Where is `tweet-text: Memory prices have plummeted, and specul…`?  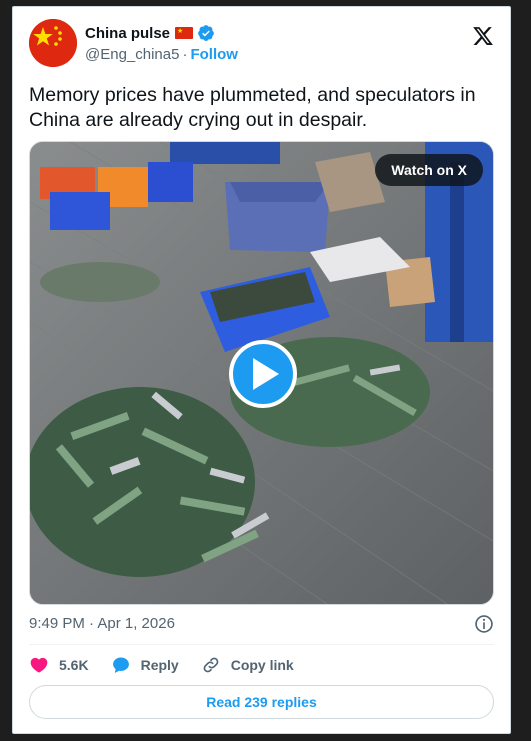 tweet-text: Memory prices have plummeted, and specul… is located at coordinates (252, 107).